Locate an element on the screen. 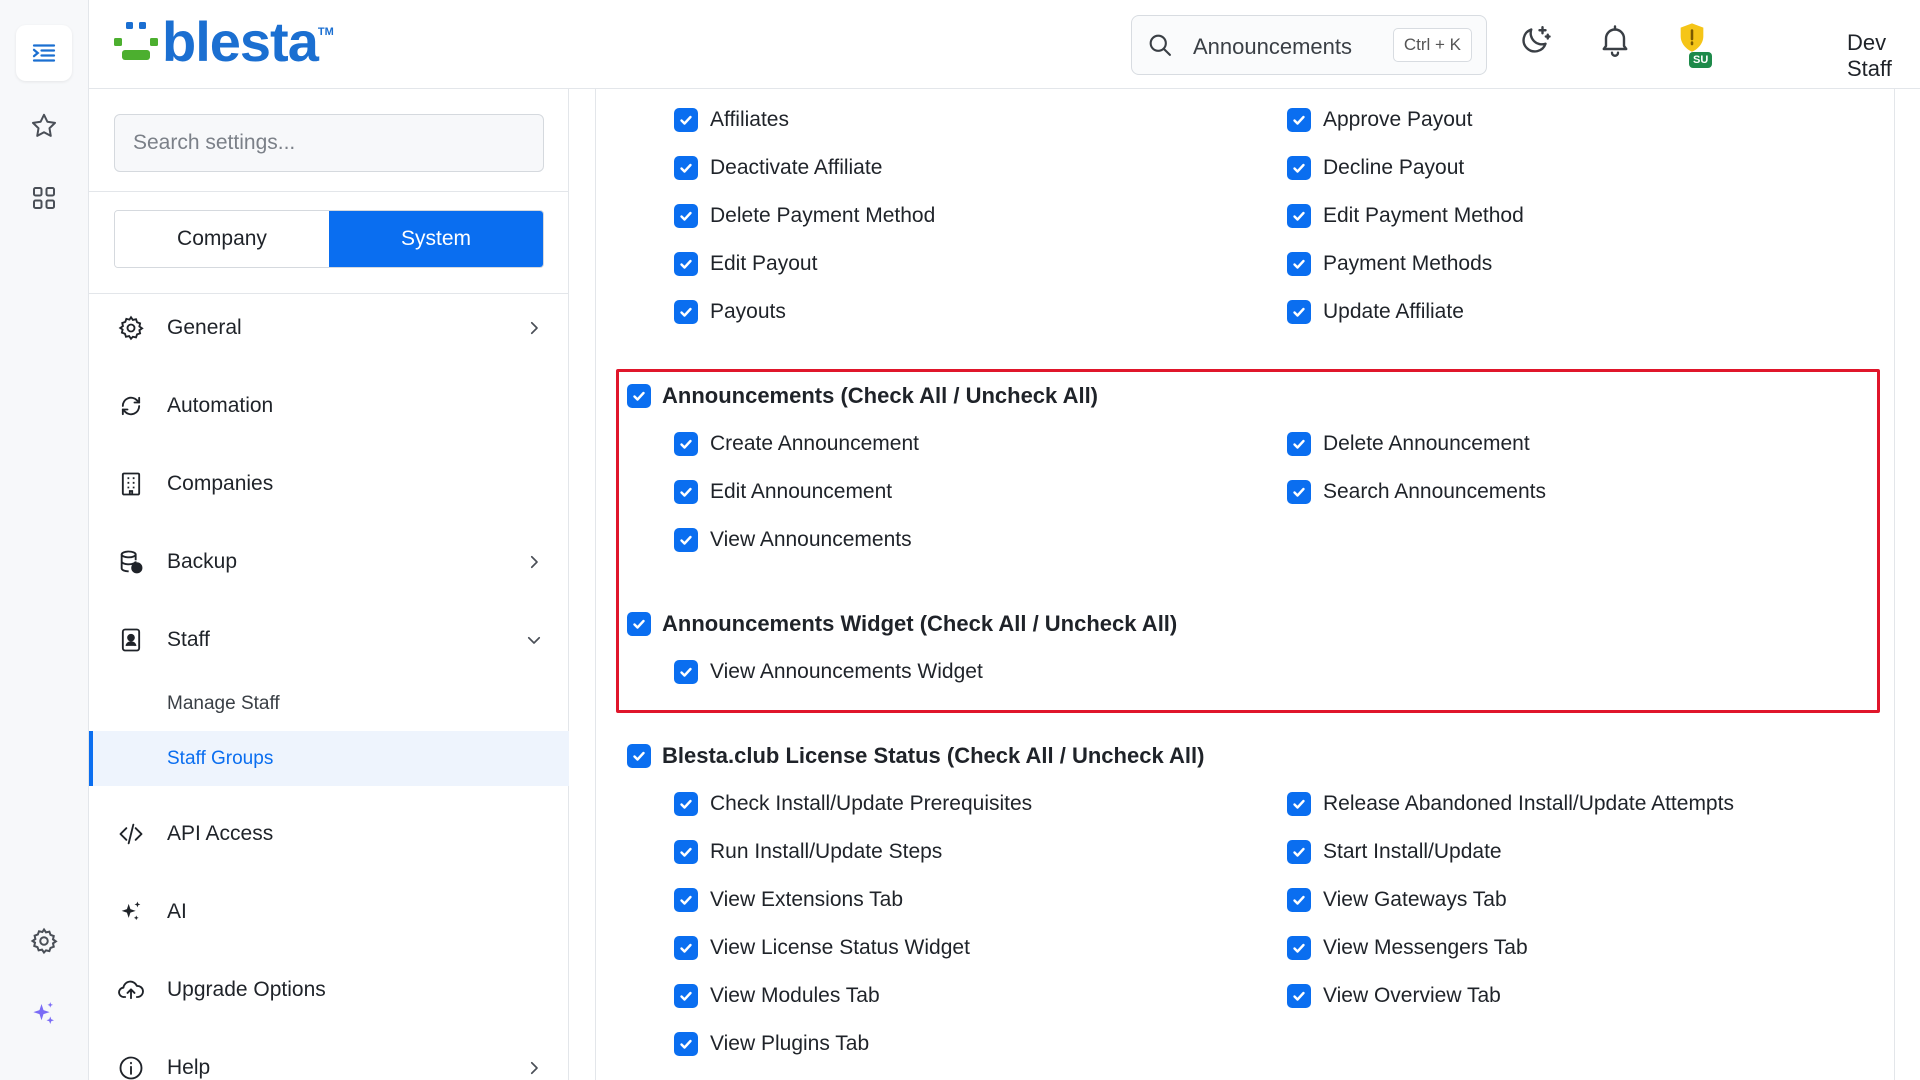 This screenshot has width=1920, height=1080. permission-label: View Announcements Widget is located at coordinates (846, 671).